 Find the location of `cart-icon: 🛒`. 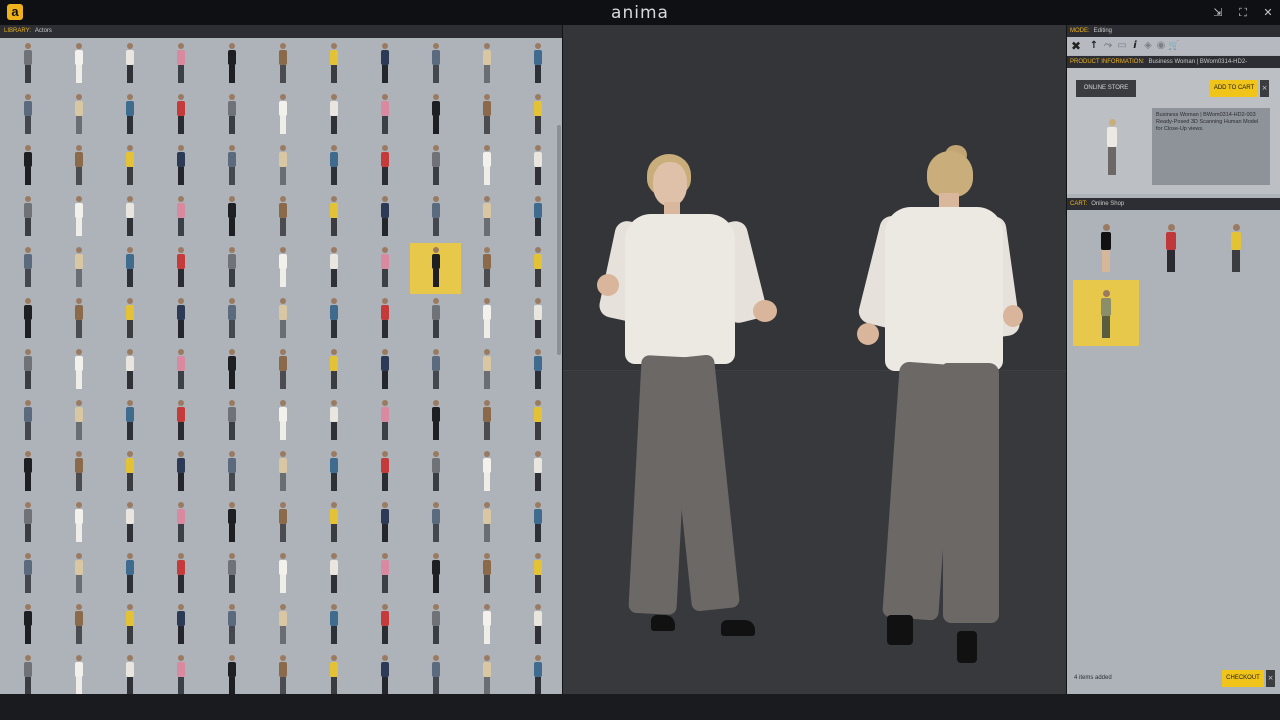

cart-icon: 🛒 is located at coordinates (1174, 46).